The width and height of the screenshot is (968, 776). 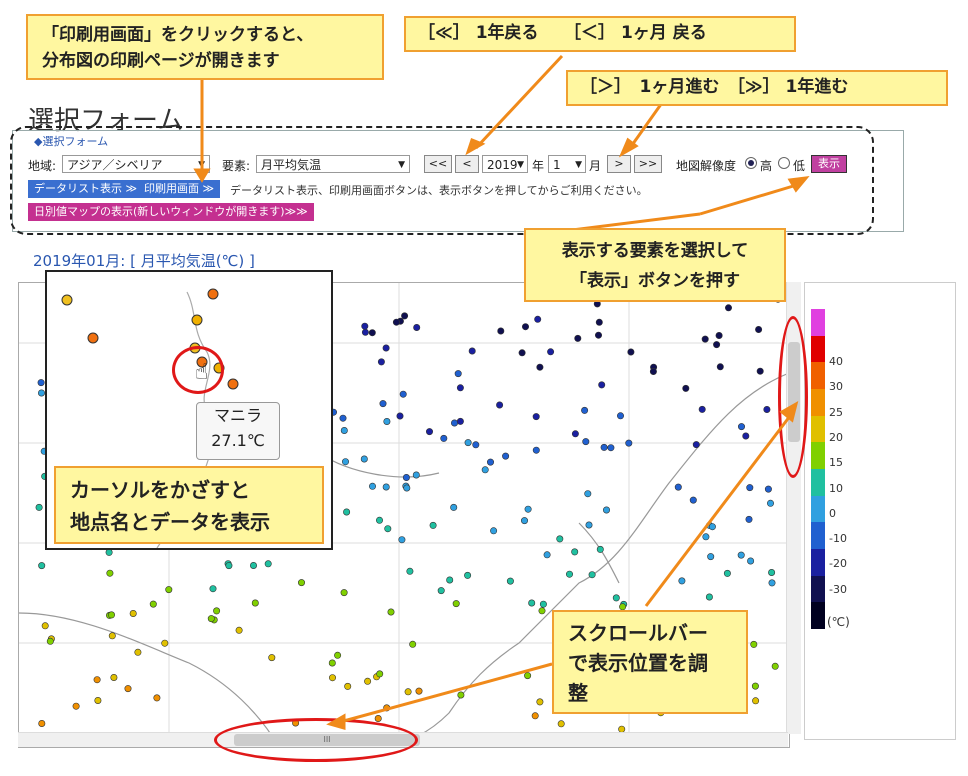 What do you see at coordinates (600, 34) in the screenshot?
I see `callout-back: ［≪］ 1年戻る ［＜］ 1ヶ月 戻る` at bounding box center [600, 34].